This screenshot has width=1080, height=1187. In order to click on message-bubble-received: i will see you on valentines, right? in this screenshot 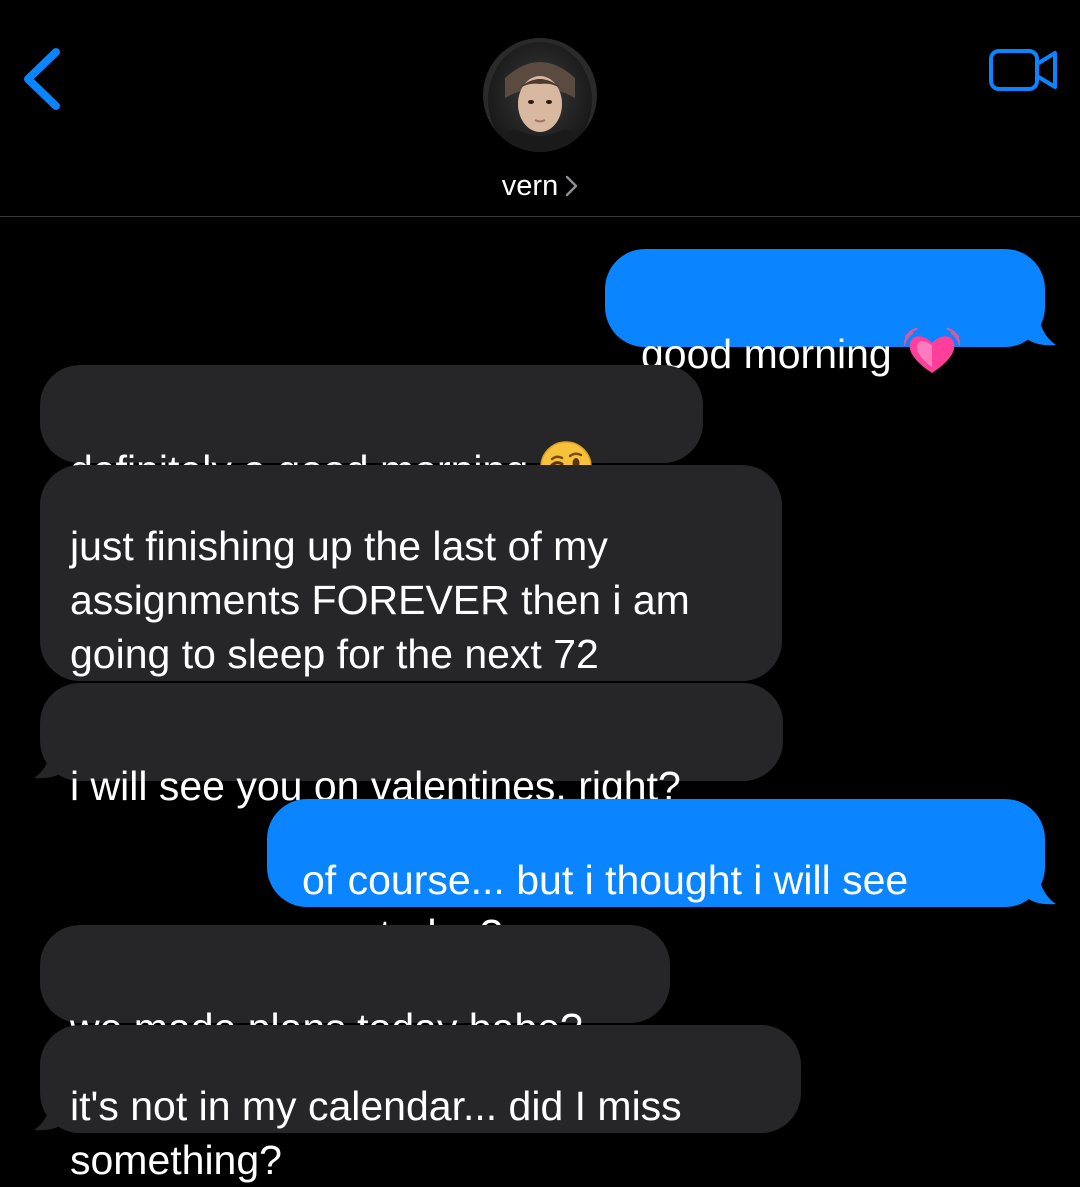, I will do `click(411, 746)`.